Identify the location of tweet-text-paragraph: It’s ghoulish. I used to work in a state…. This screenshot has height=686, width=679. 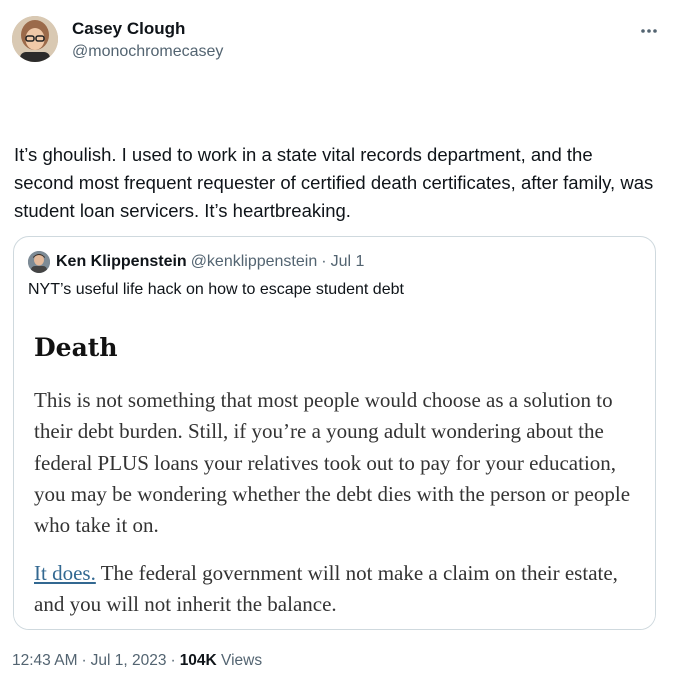
(336, 182).